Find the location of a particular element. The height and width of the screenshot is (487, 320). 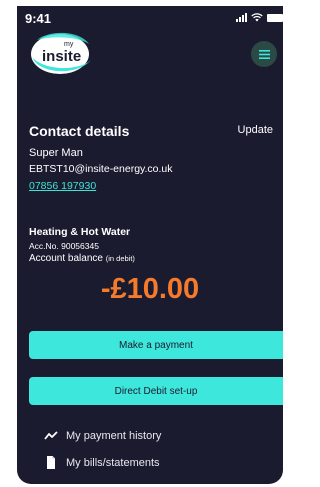

payment-history-label: My payment history is located at coordinates (114, 435).